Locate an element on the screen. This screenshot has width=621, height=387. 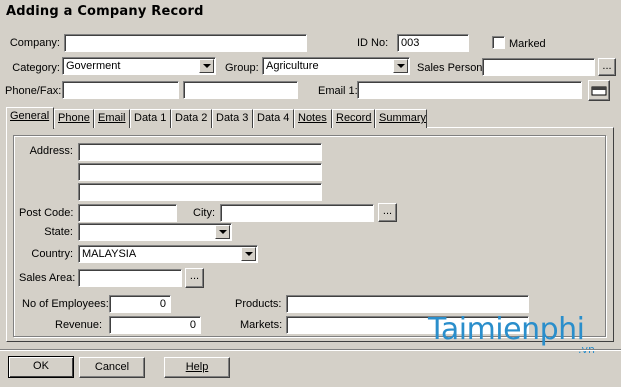
tab-summary: Summary is located at coordinates (401, 118).